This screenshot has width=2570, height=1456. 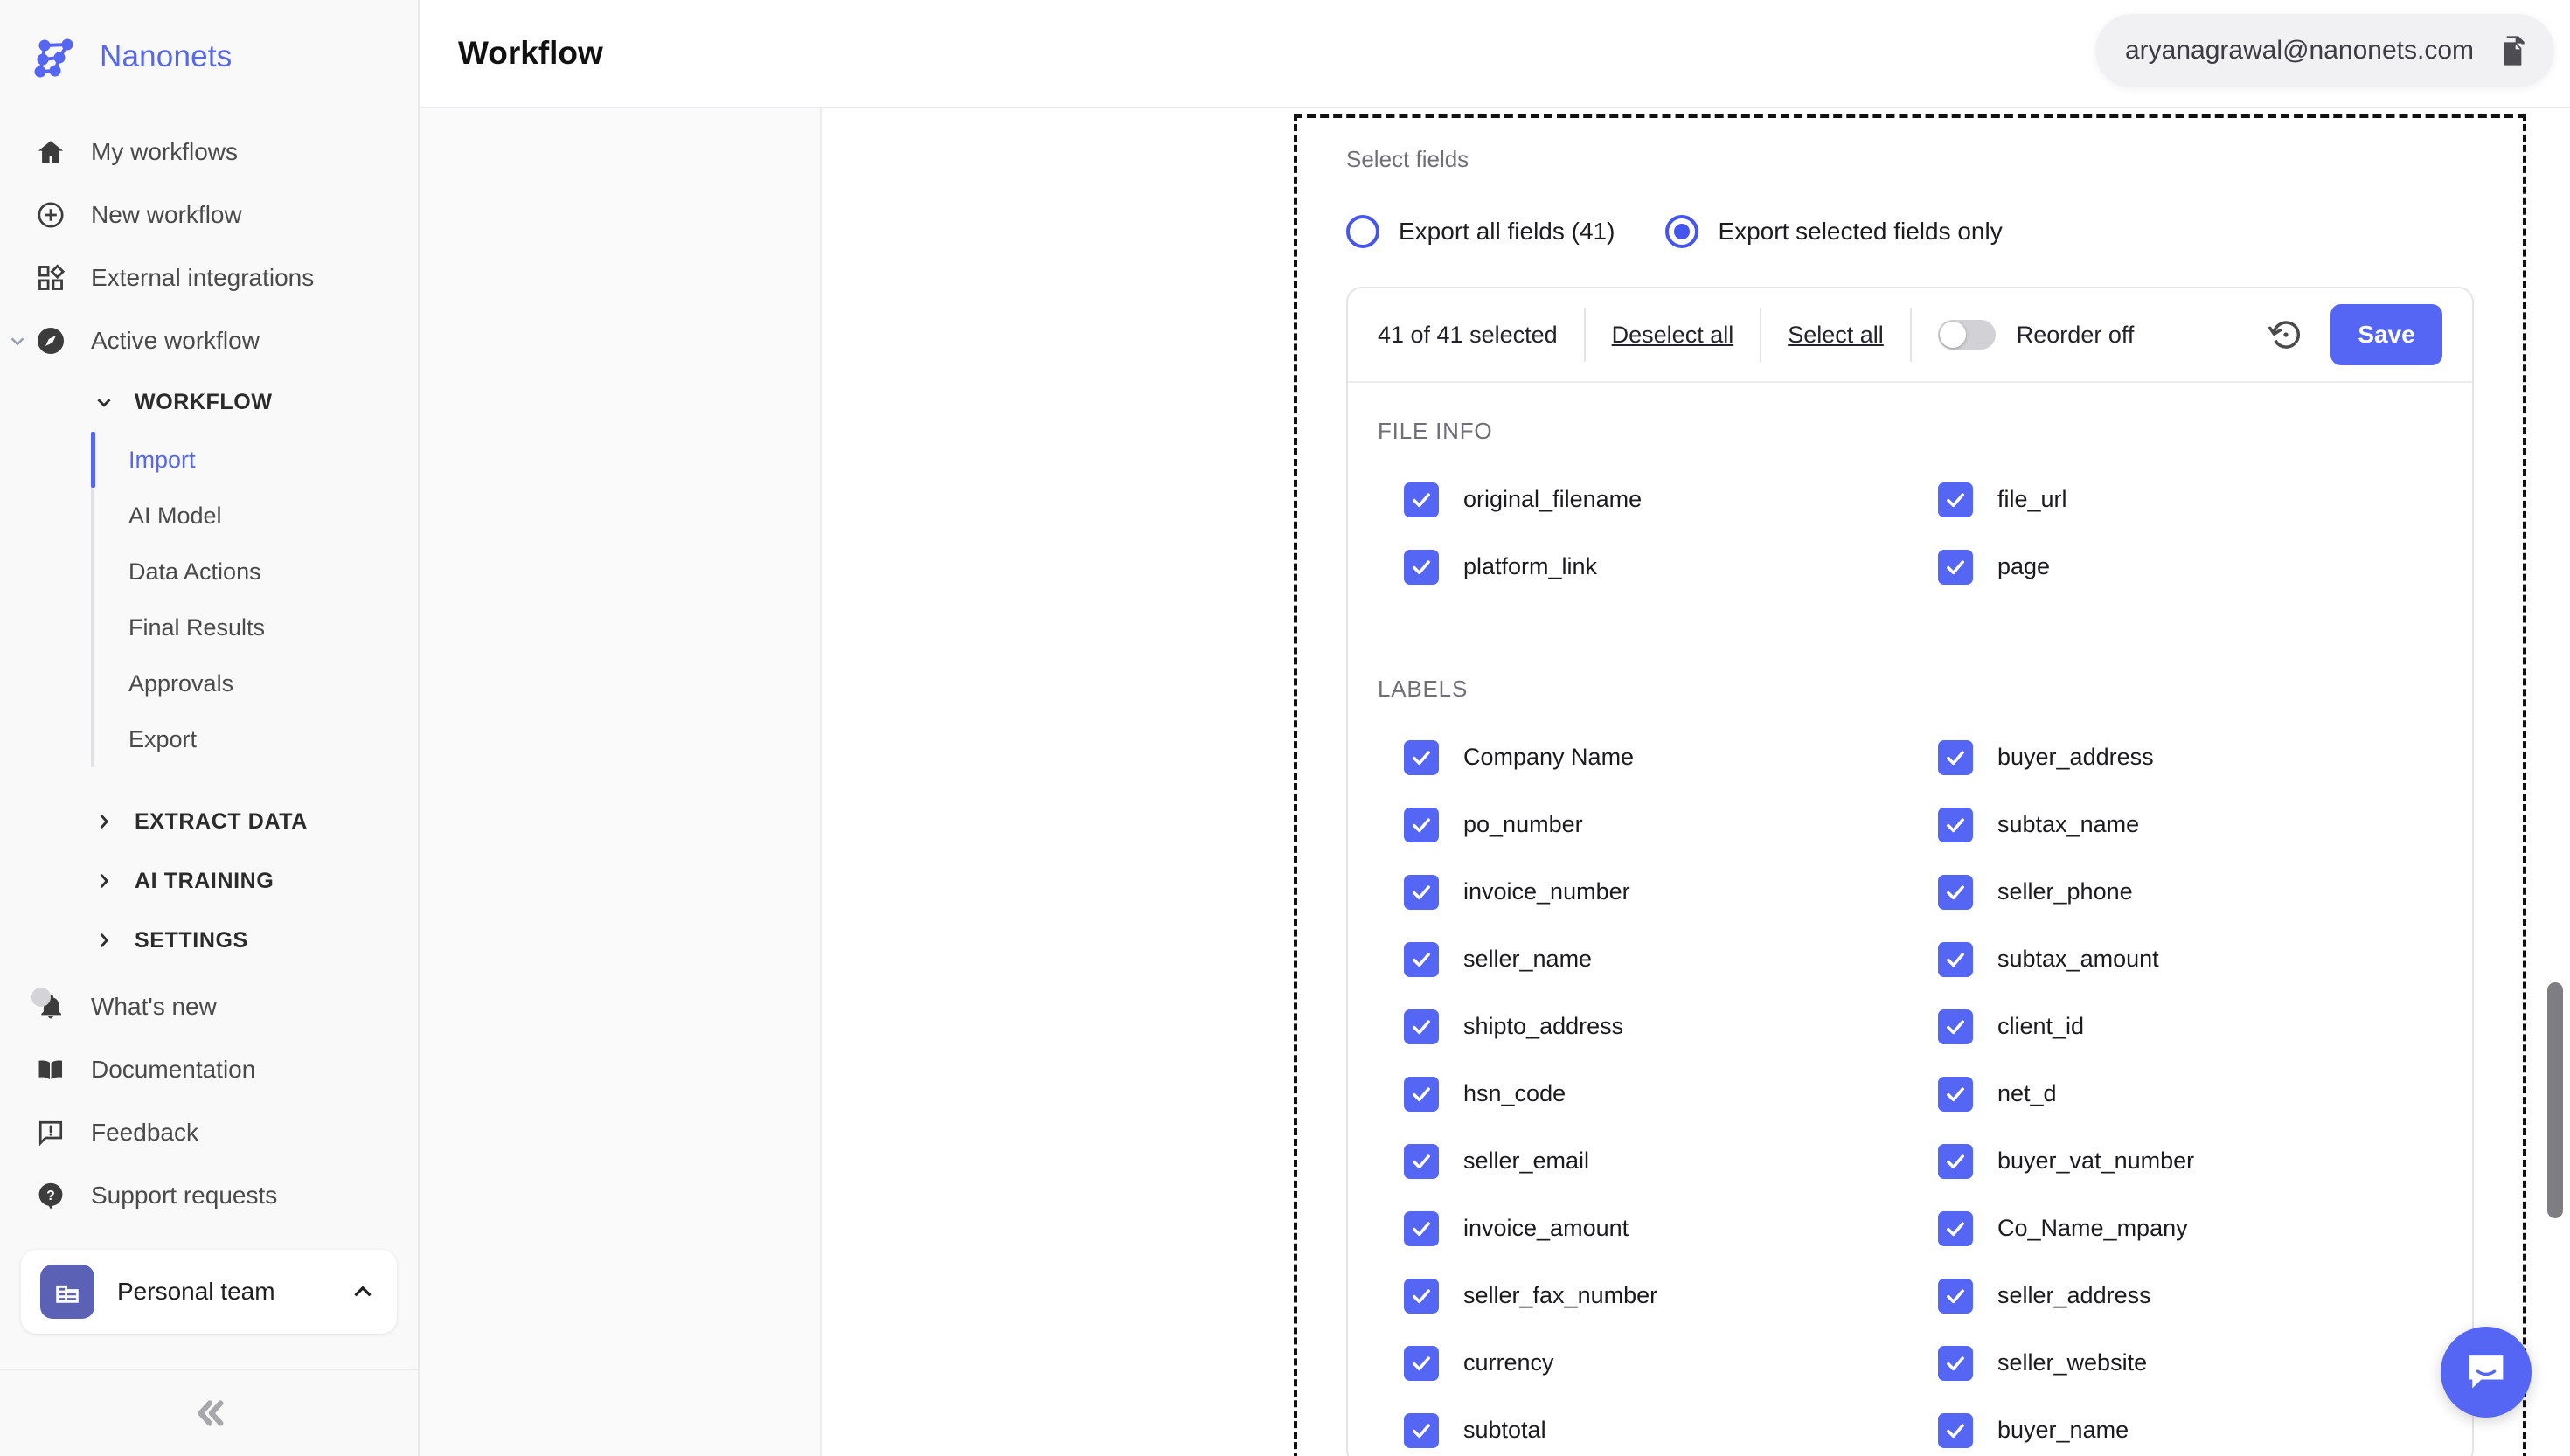 What do you see at coordinates (1362, 231) in the screenshot?
I see `radio-circle-icon` at bounding box center [1362, 231].